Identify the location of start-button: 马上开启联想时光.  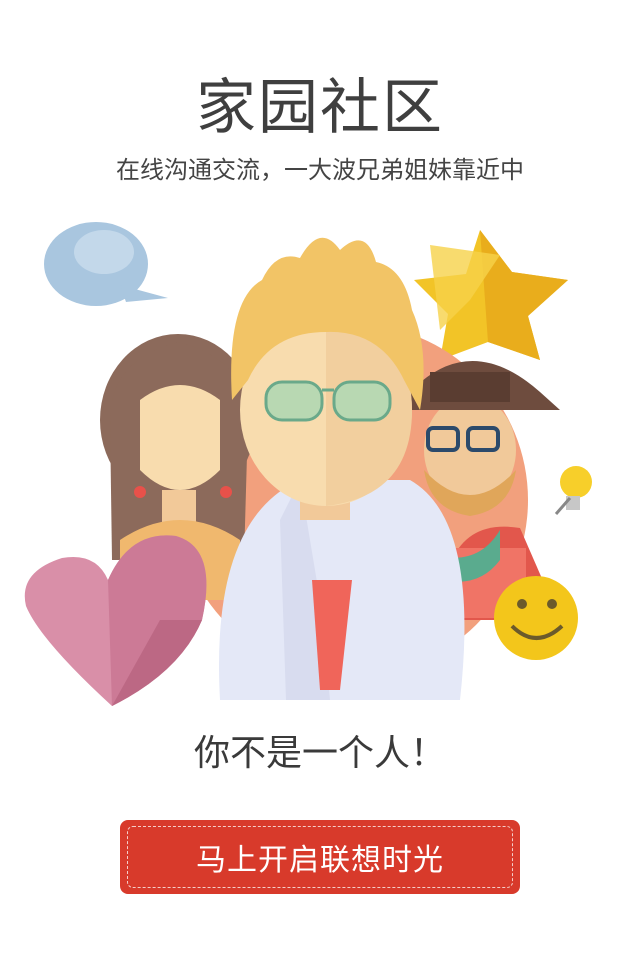
(320, 857).